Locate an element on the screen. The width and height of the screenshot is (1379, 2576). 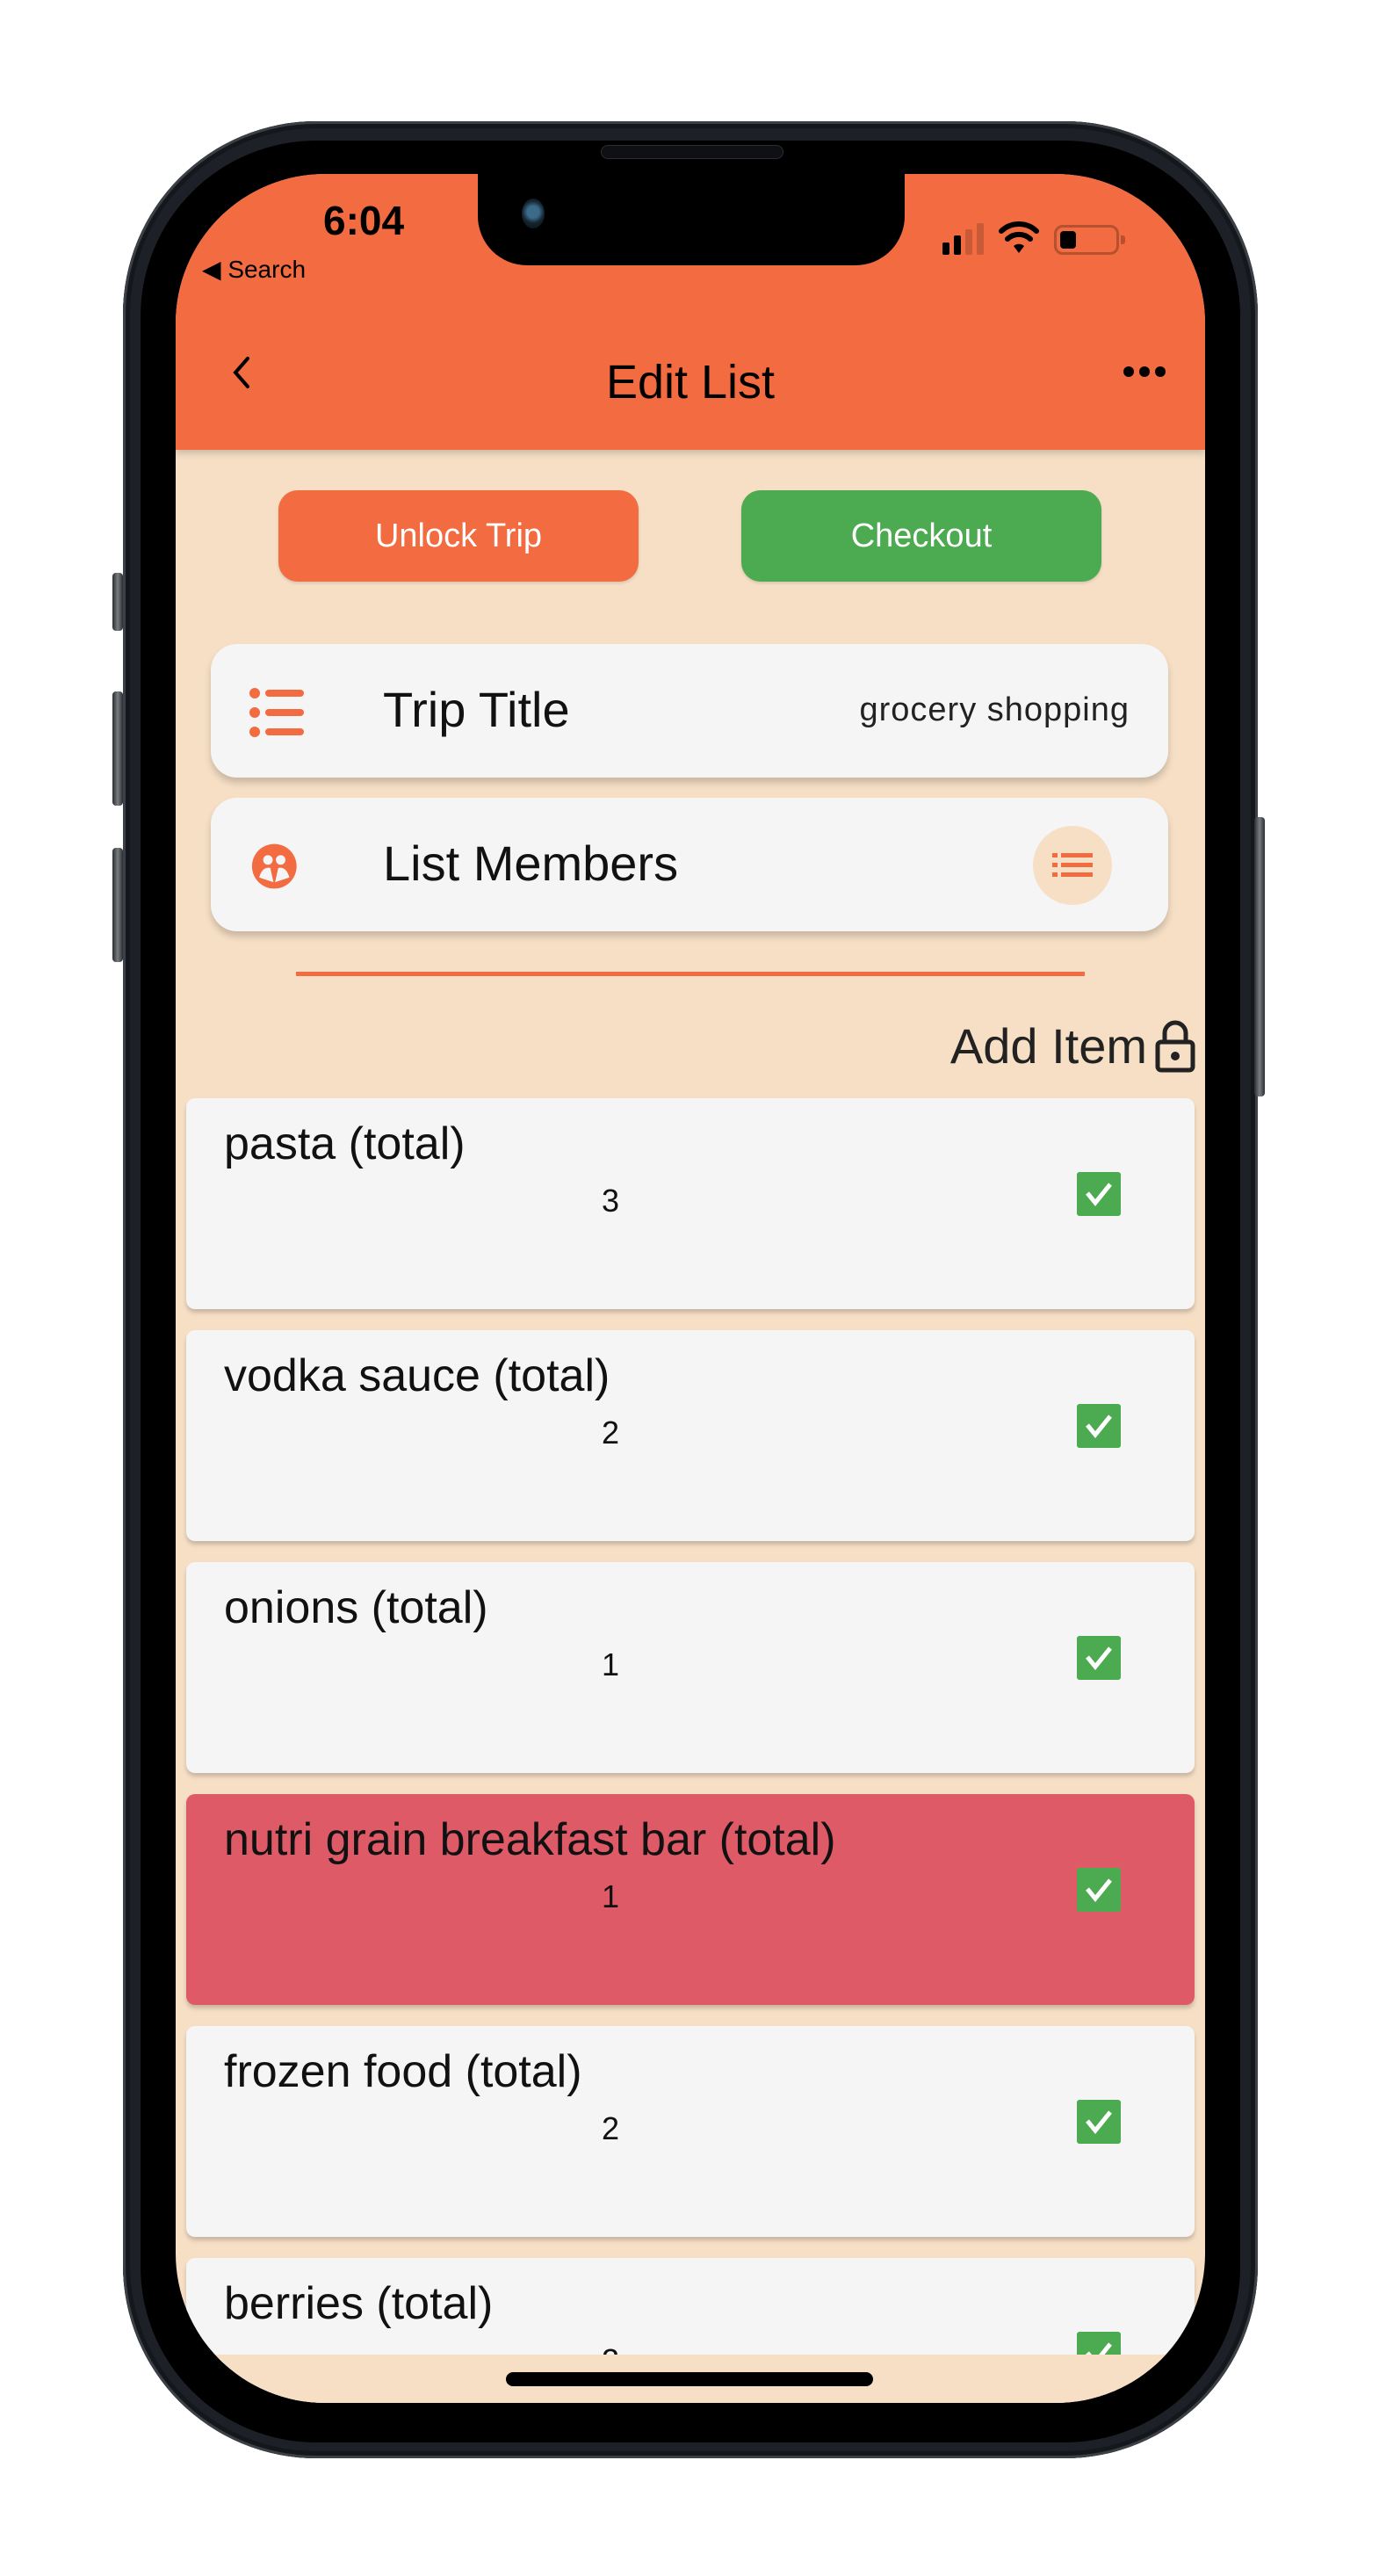
item-name: frozen food (total) is located at coordinates (403, 2071).